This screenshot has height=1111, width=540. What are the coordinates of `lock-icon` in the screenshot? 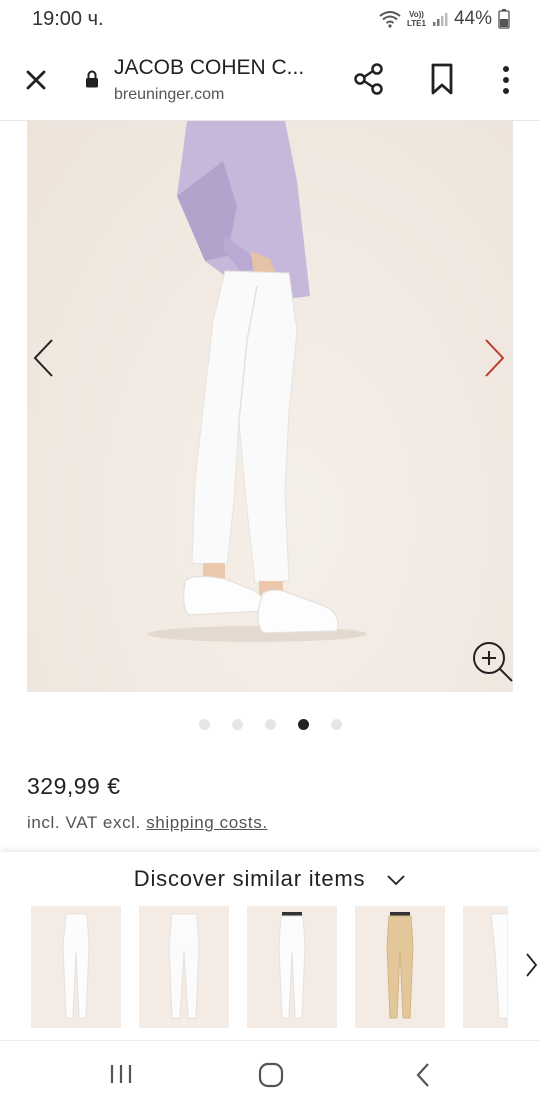 It's located at (92, 79).